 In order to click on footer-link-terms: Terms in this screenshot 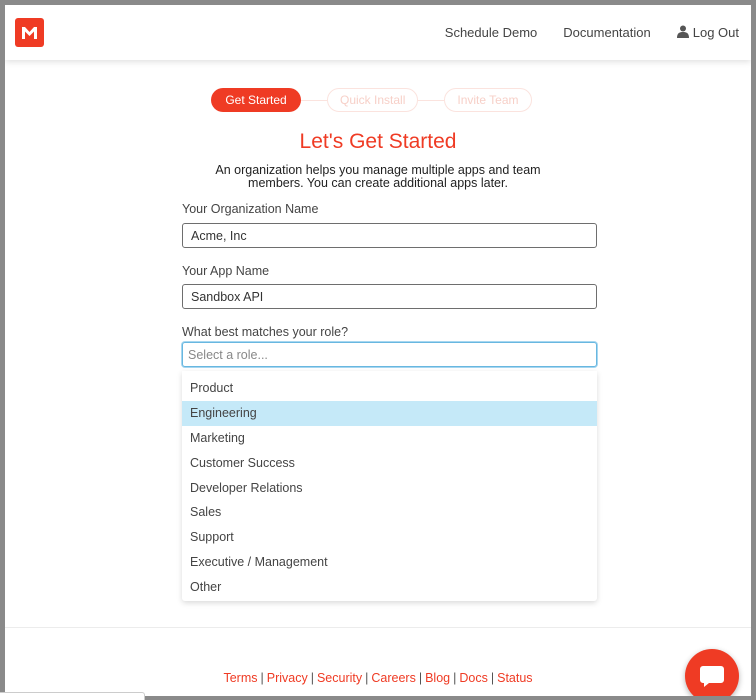, I will do `click(240, 678)`.